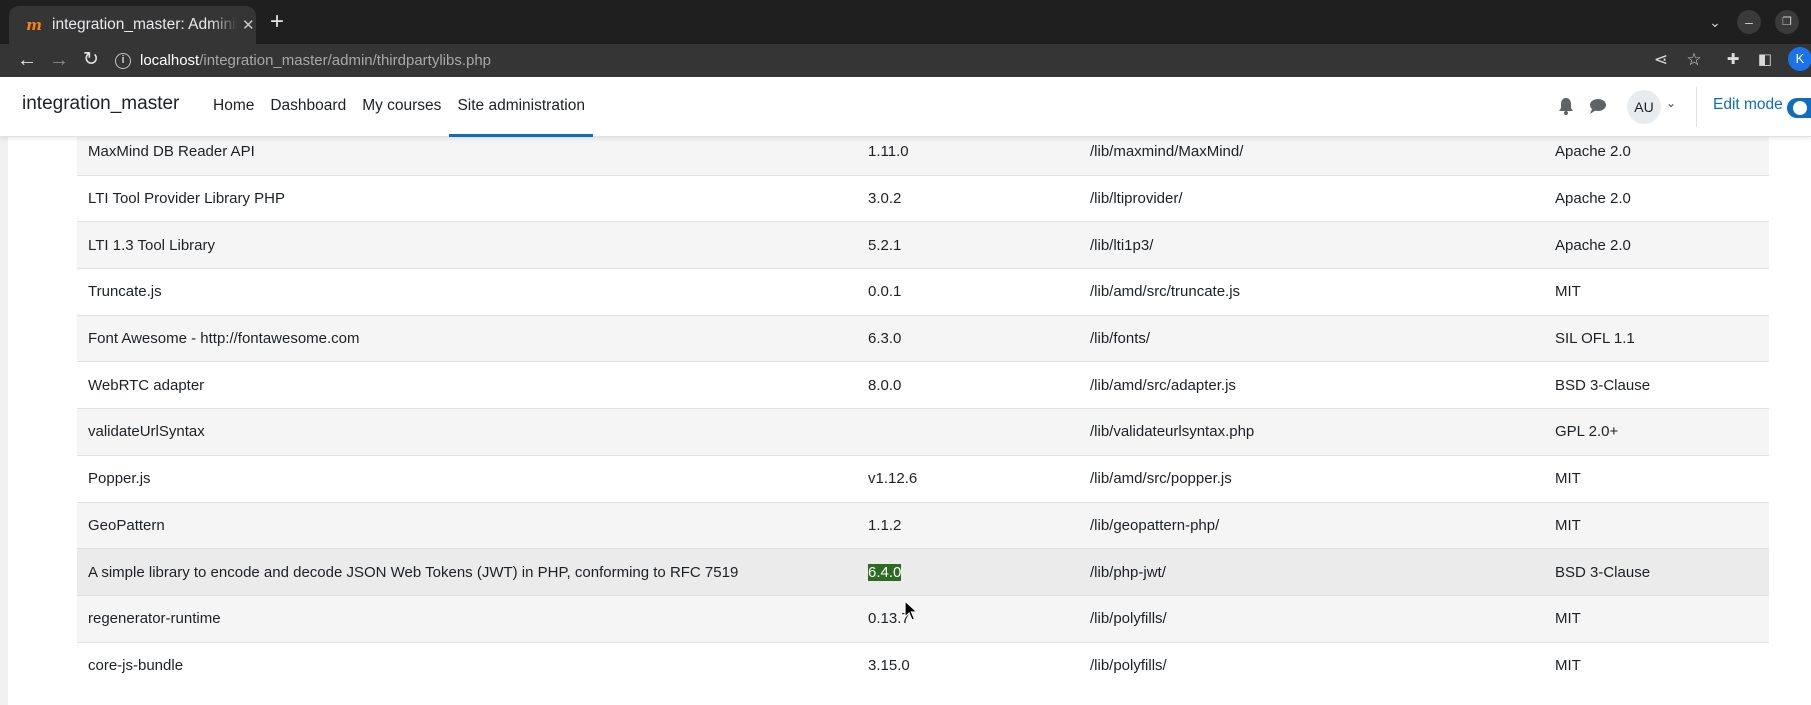 The image size is (1811, 705). Describe the element at coordinates (1136, 199) in the screenshot. I see `library-location-cell: /lib/ltiprovider/` at that location.